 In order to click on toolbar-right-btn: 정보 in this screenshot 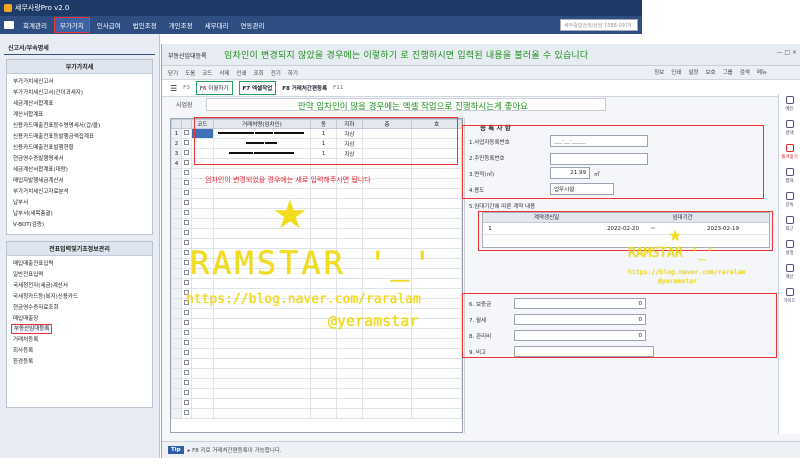, I will do `click(659, 72)`.